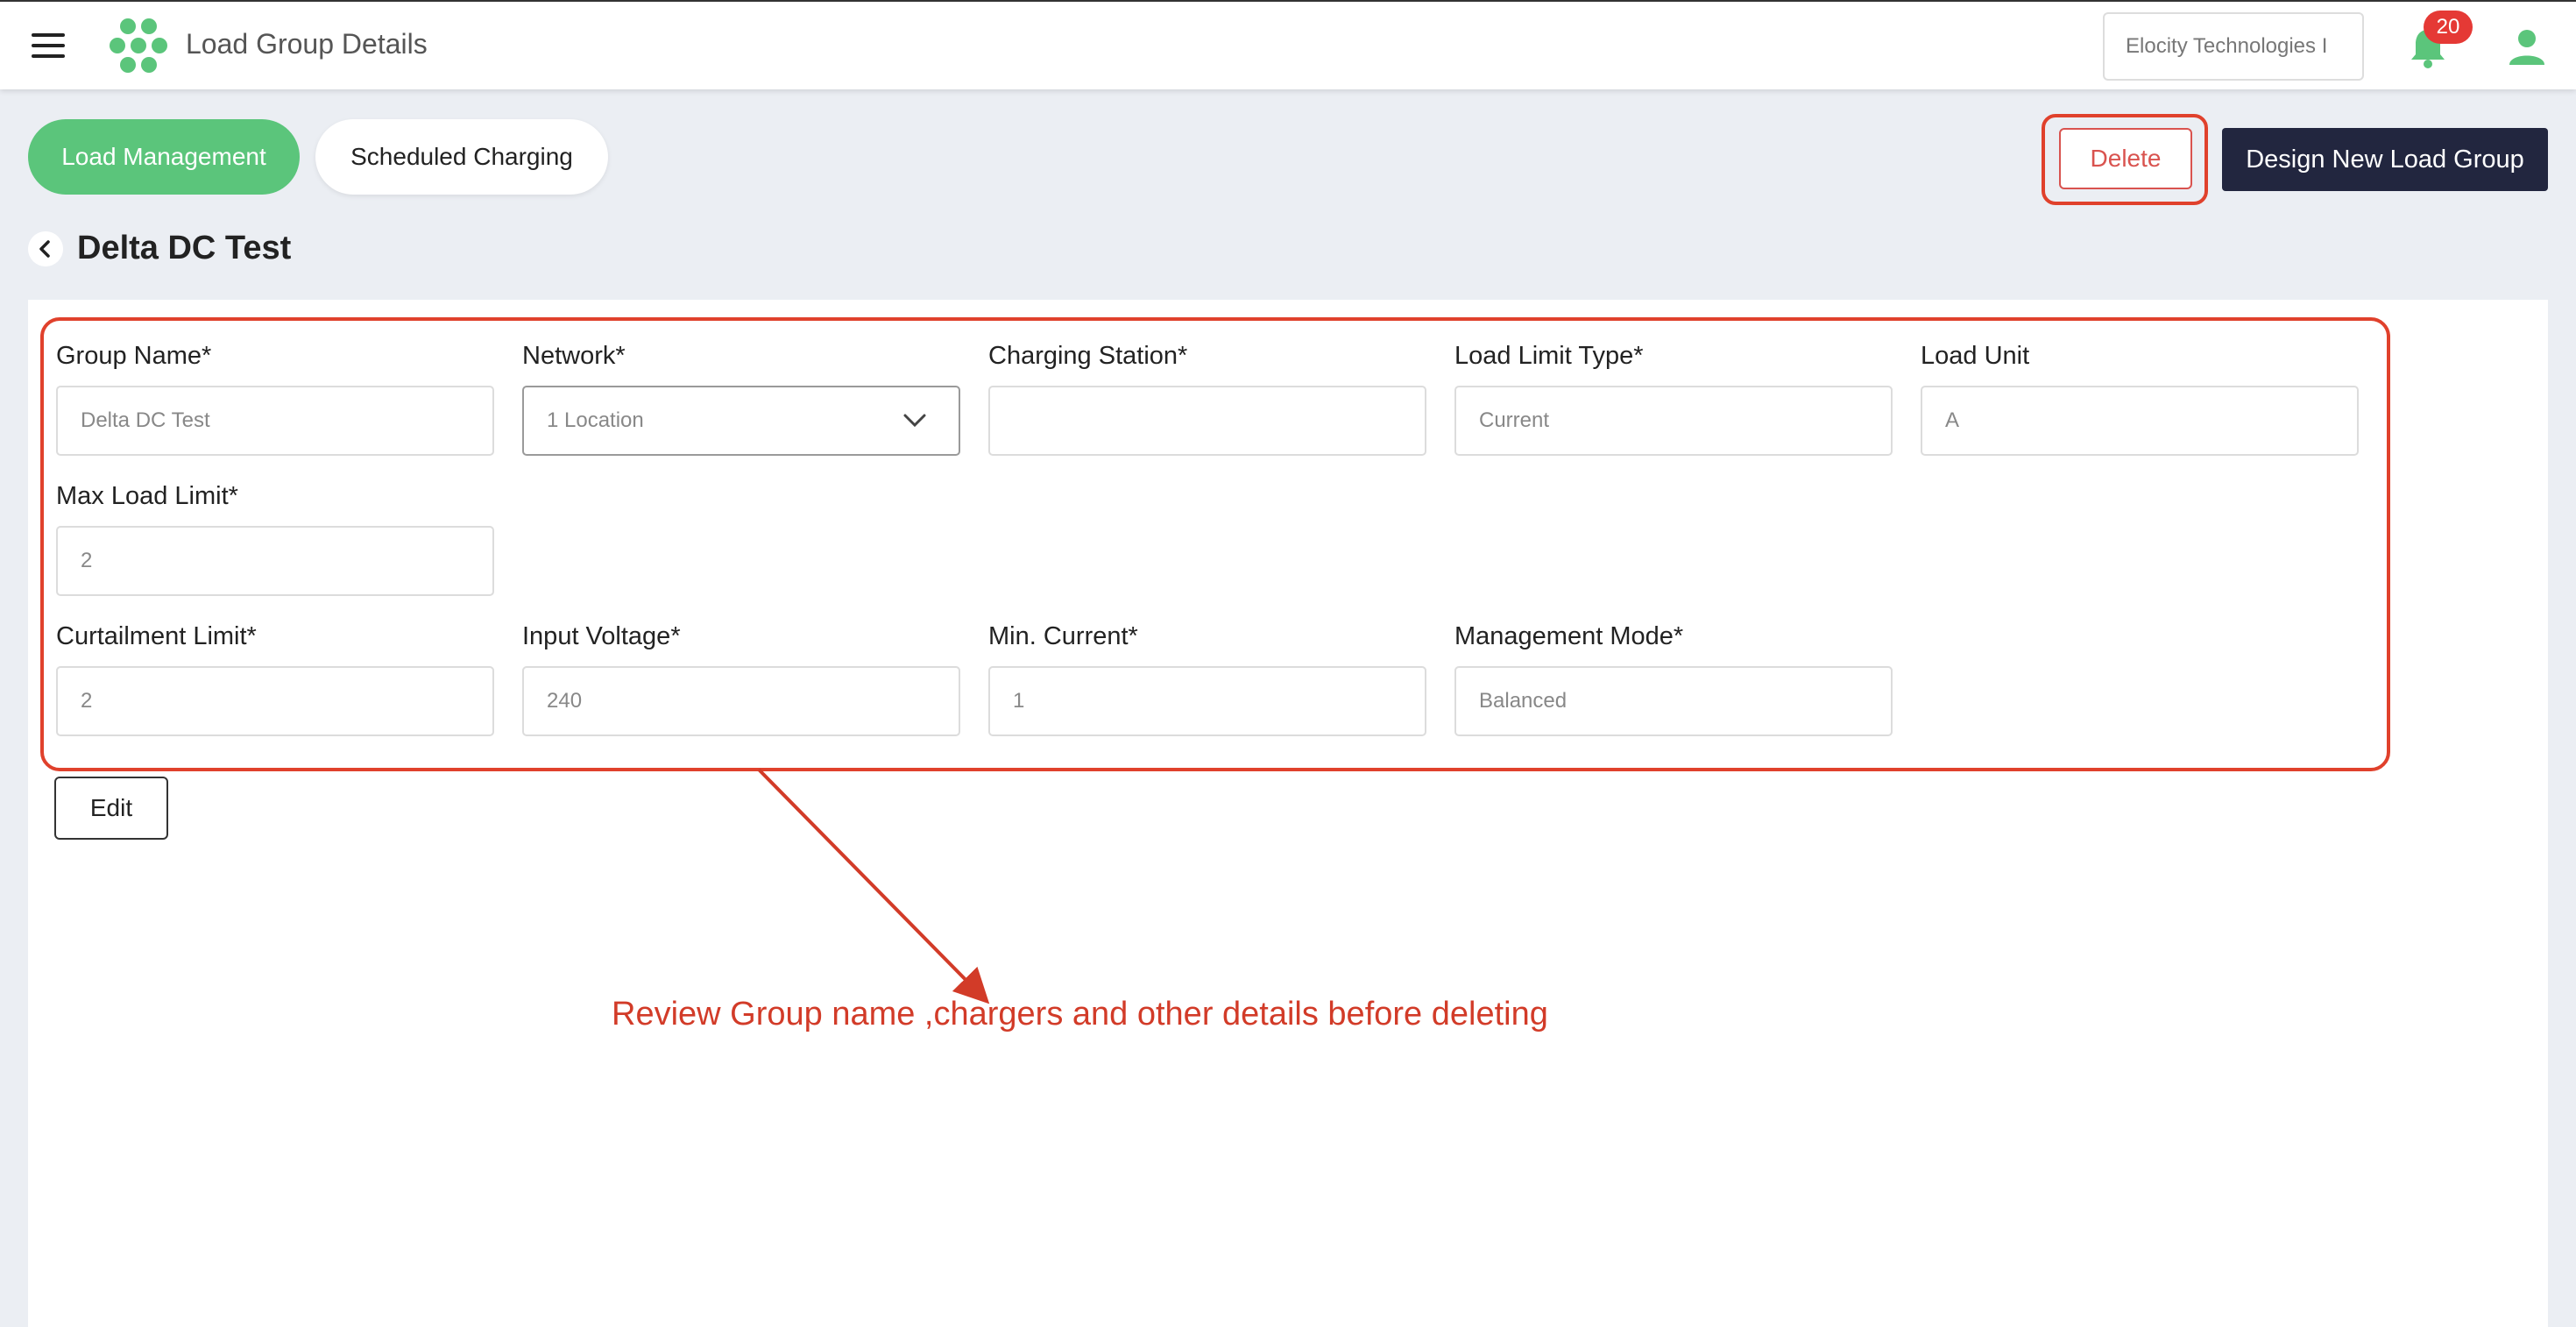 The height and width of the screenshot is (1327, 2576). Describe the element at coordinates (307, 44) in the screenshot. I see `app-title: Load Group Details` at that location.